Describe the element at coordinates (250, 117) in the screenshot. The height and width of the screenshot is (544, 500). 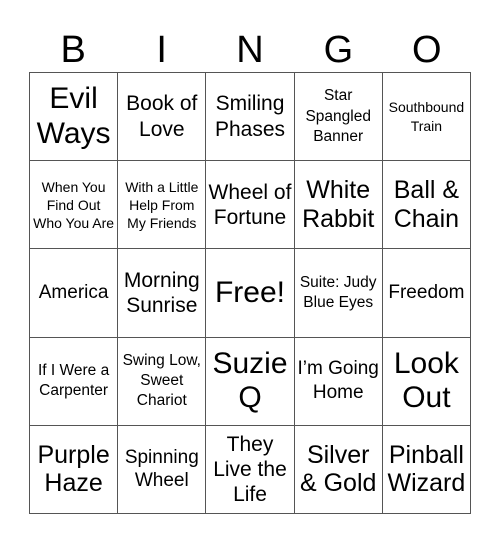
I see `bingo-cell: Smiling Phases` at that location.